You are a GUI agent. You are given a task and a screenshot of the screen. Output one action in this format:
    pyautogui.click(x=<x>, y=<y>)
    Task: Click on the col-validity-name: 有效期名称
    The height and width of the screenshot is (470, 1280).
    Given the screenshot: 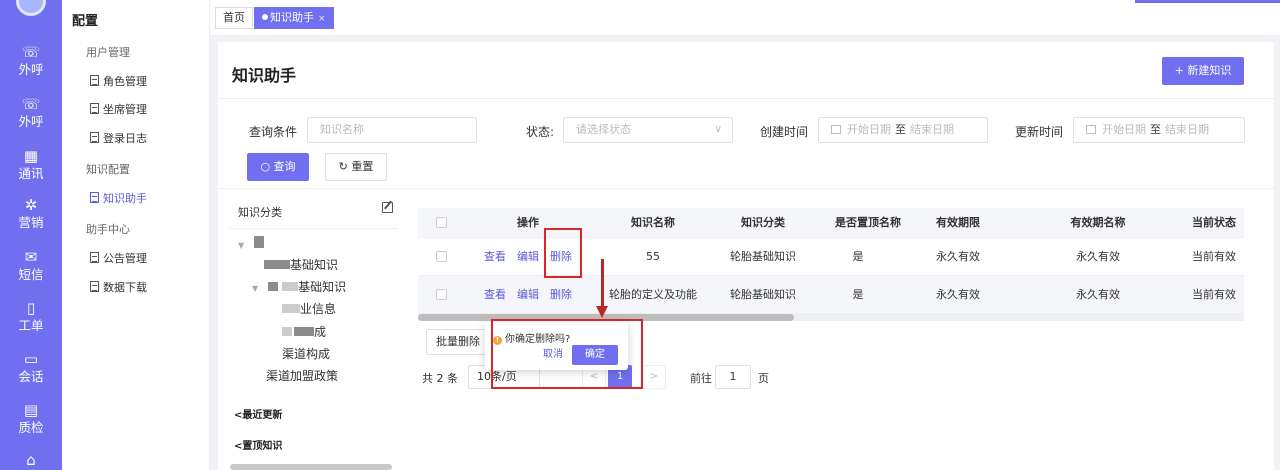 What is the action you would take?
    pyautogui.click(x=1098, y=222)
    